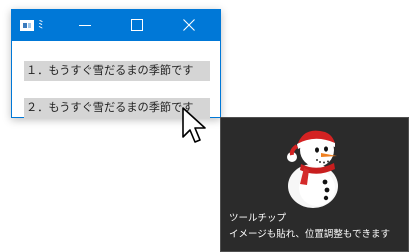 The height and width of the screenshot is (252, 409). I want to click on tooltip-body: イメージも貼れ、位置調整もできます, so click(310, 234).